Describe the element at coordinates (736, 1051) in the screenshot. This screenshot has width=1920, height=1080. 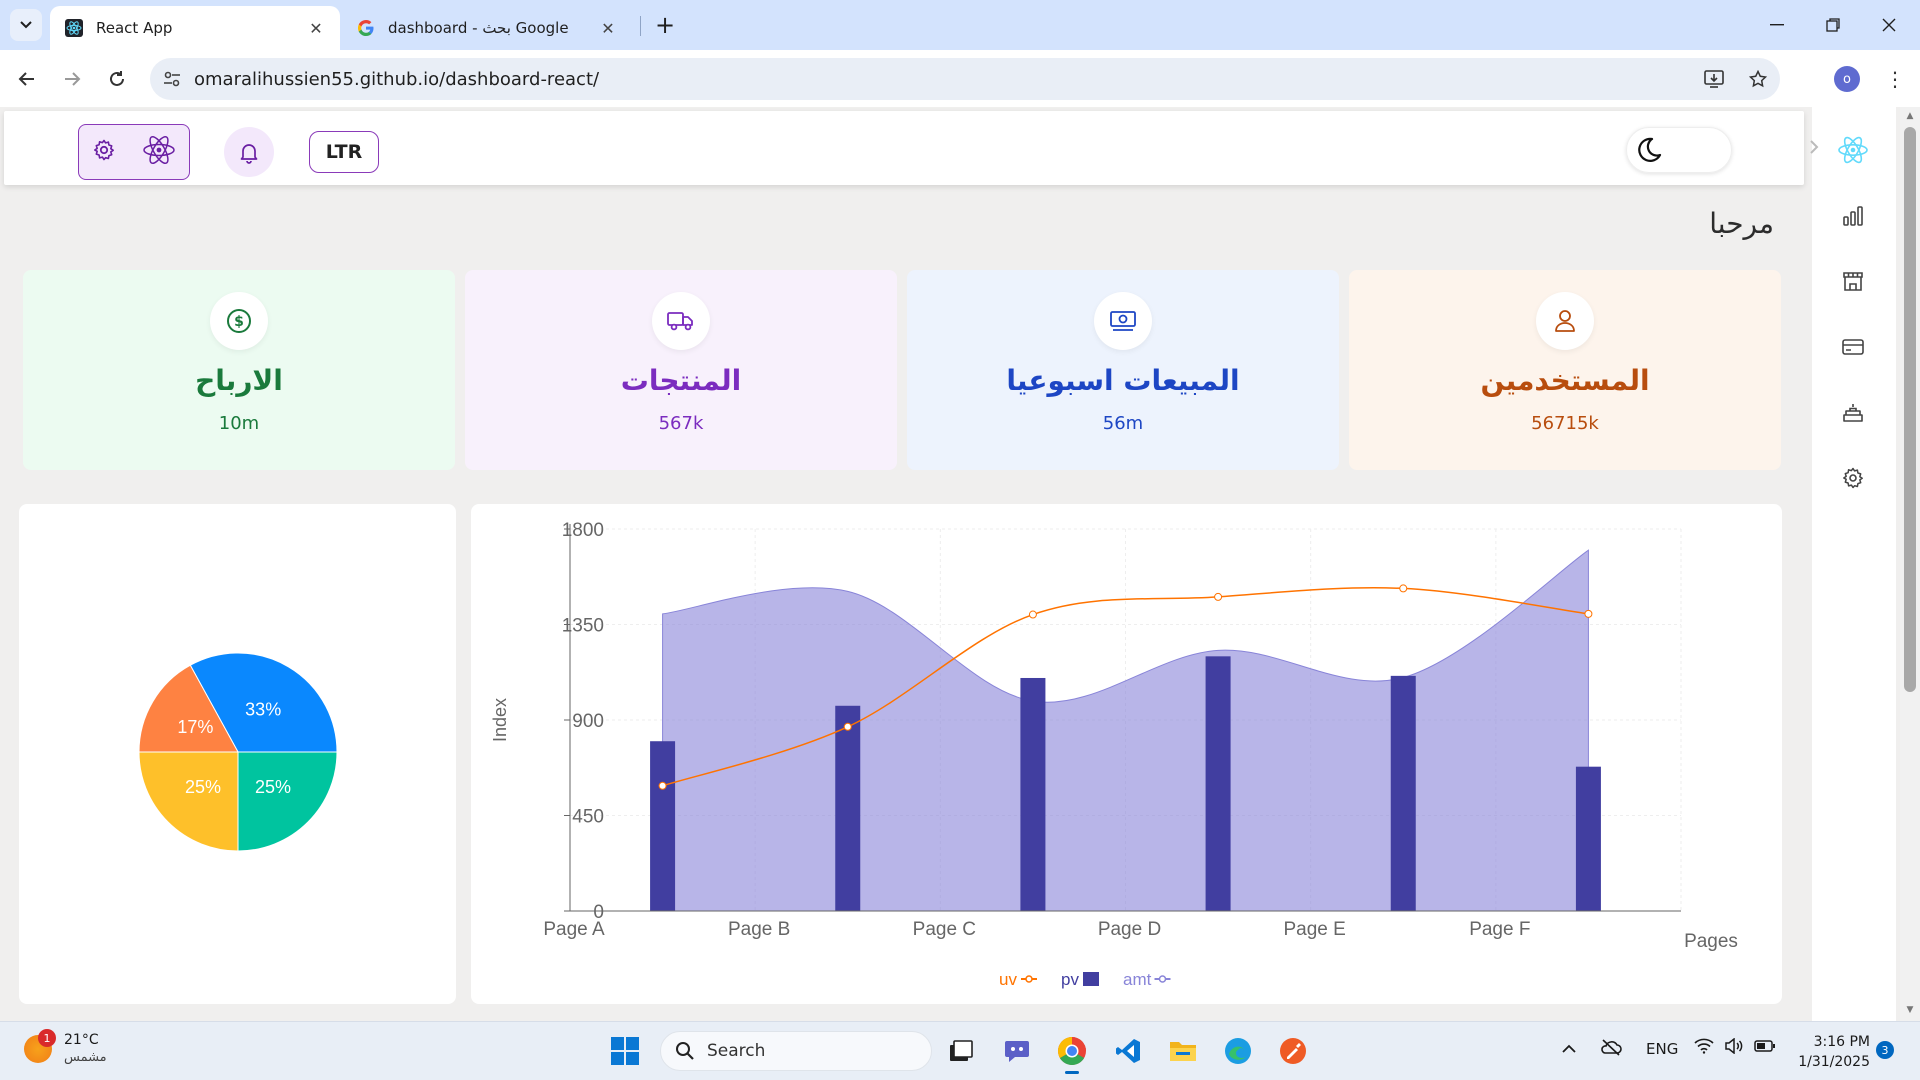
I see `search-label: Search` at that location.